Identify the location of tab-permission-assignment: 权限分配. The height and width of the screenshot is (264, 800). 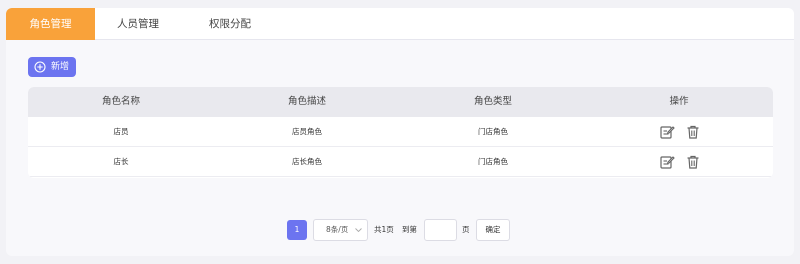
(230, 24).